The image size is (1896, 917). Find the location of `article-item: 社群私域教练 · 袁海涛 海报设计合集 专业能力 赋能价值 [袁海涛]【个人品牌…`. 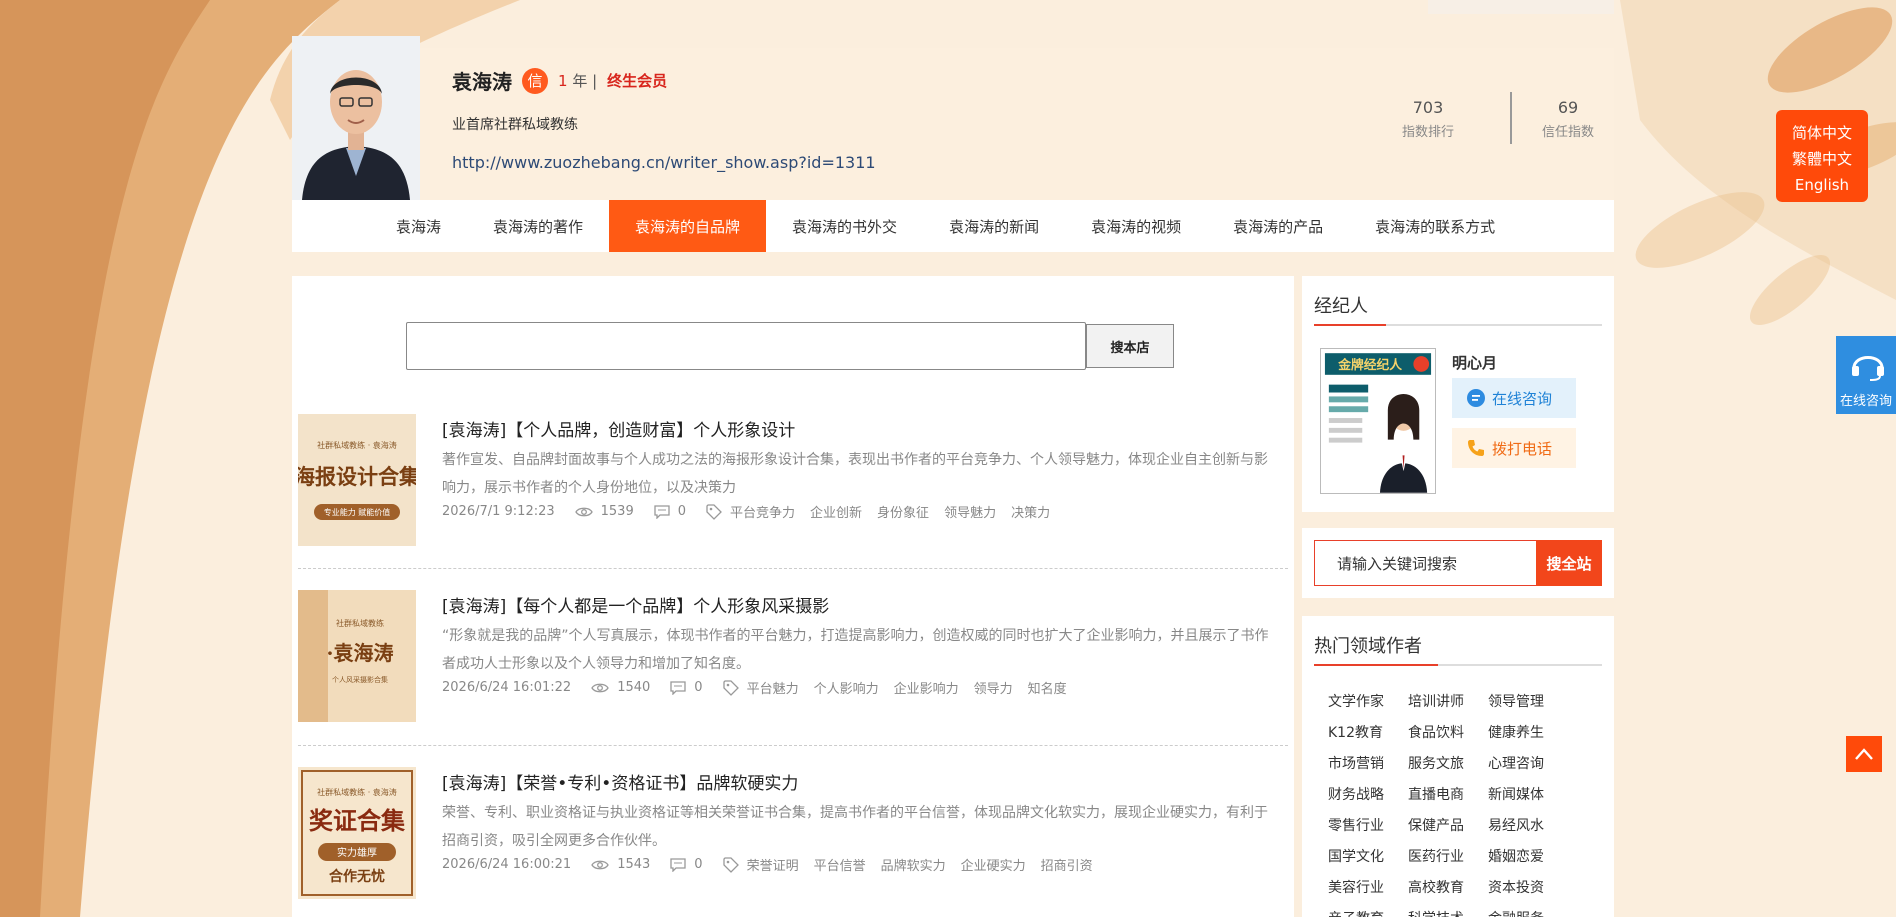

article-item: 社群私域教练 · 袁海涛 海报设计合集 专业能力 赋能价值 [袁海涛]【个人品牌… is located at coordinates (793, 503).